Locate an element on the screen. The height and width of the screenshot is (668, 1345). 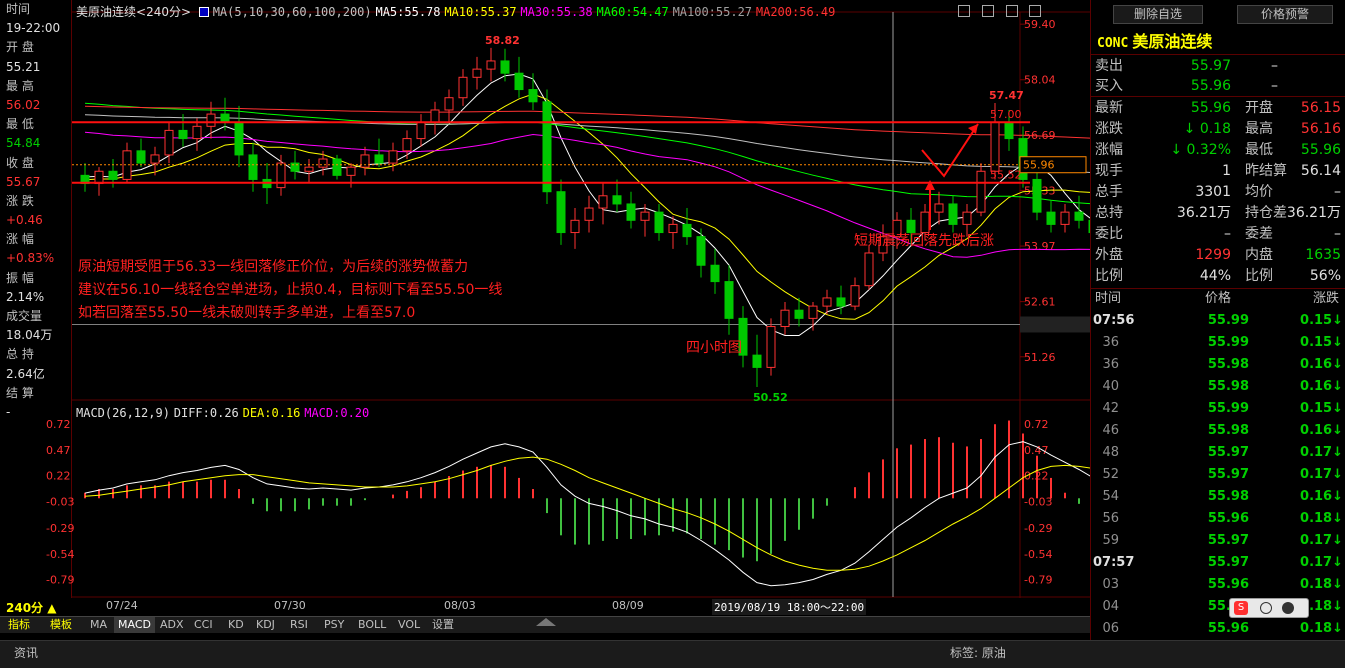
tab-boll: BOLL is located at coordinates (372, 625).